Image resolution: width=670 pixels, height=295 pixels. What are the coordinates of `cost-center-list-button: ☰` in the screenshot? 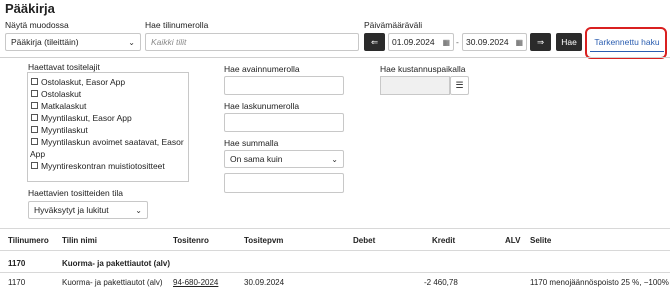 It's located at (459, 85).